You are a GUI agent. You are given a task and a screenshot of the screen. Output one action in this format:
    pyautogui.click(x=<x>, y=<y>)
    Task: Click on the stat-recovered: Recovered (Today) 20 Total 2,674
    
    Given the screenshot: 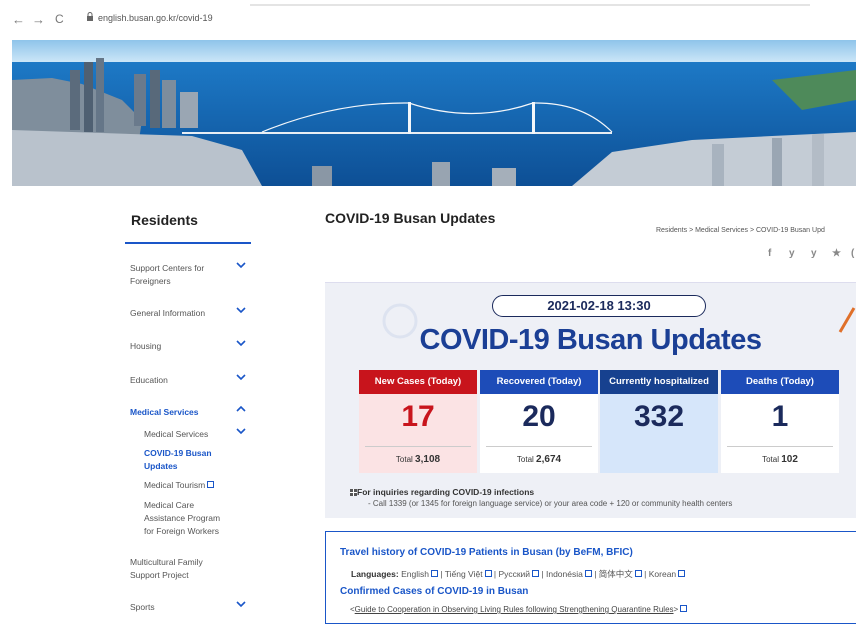 What is the action you would take?
    pyautogui.click(x=539, y=421)
    